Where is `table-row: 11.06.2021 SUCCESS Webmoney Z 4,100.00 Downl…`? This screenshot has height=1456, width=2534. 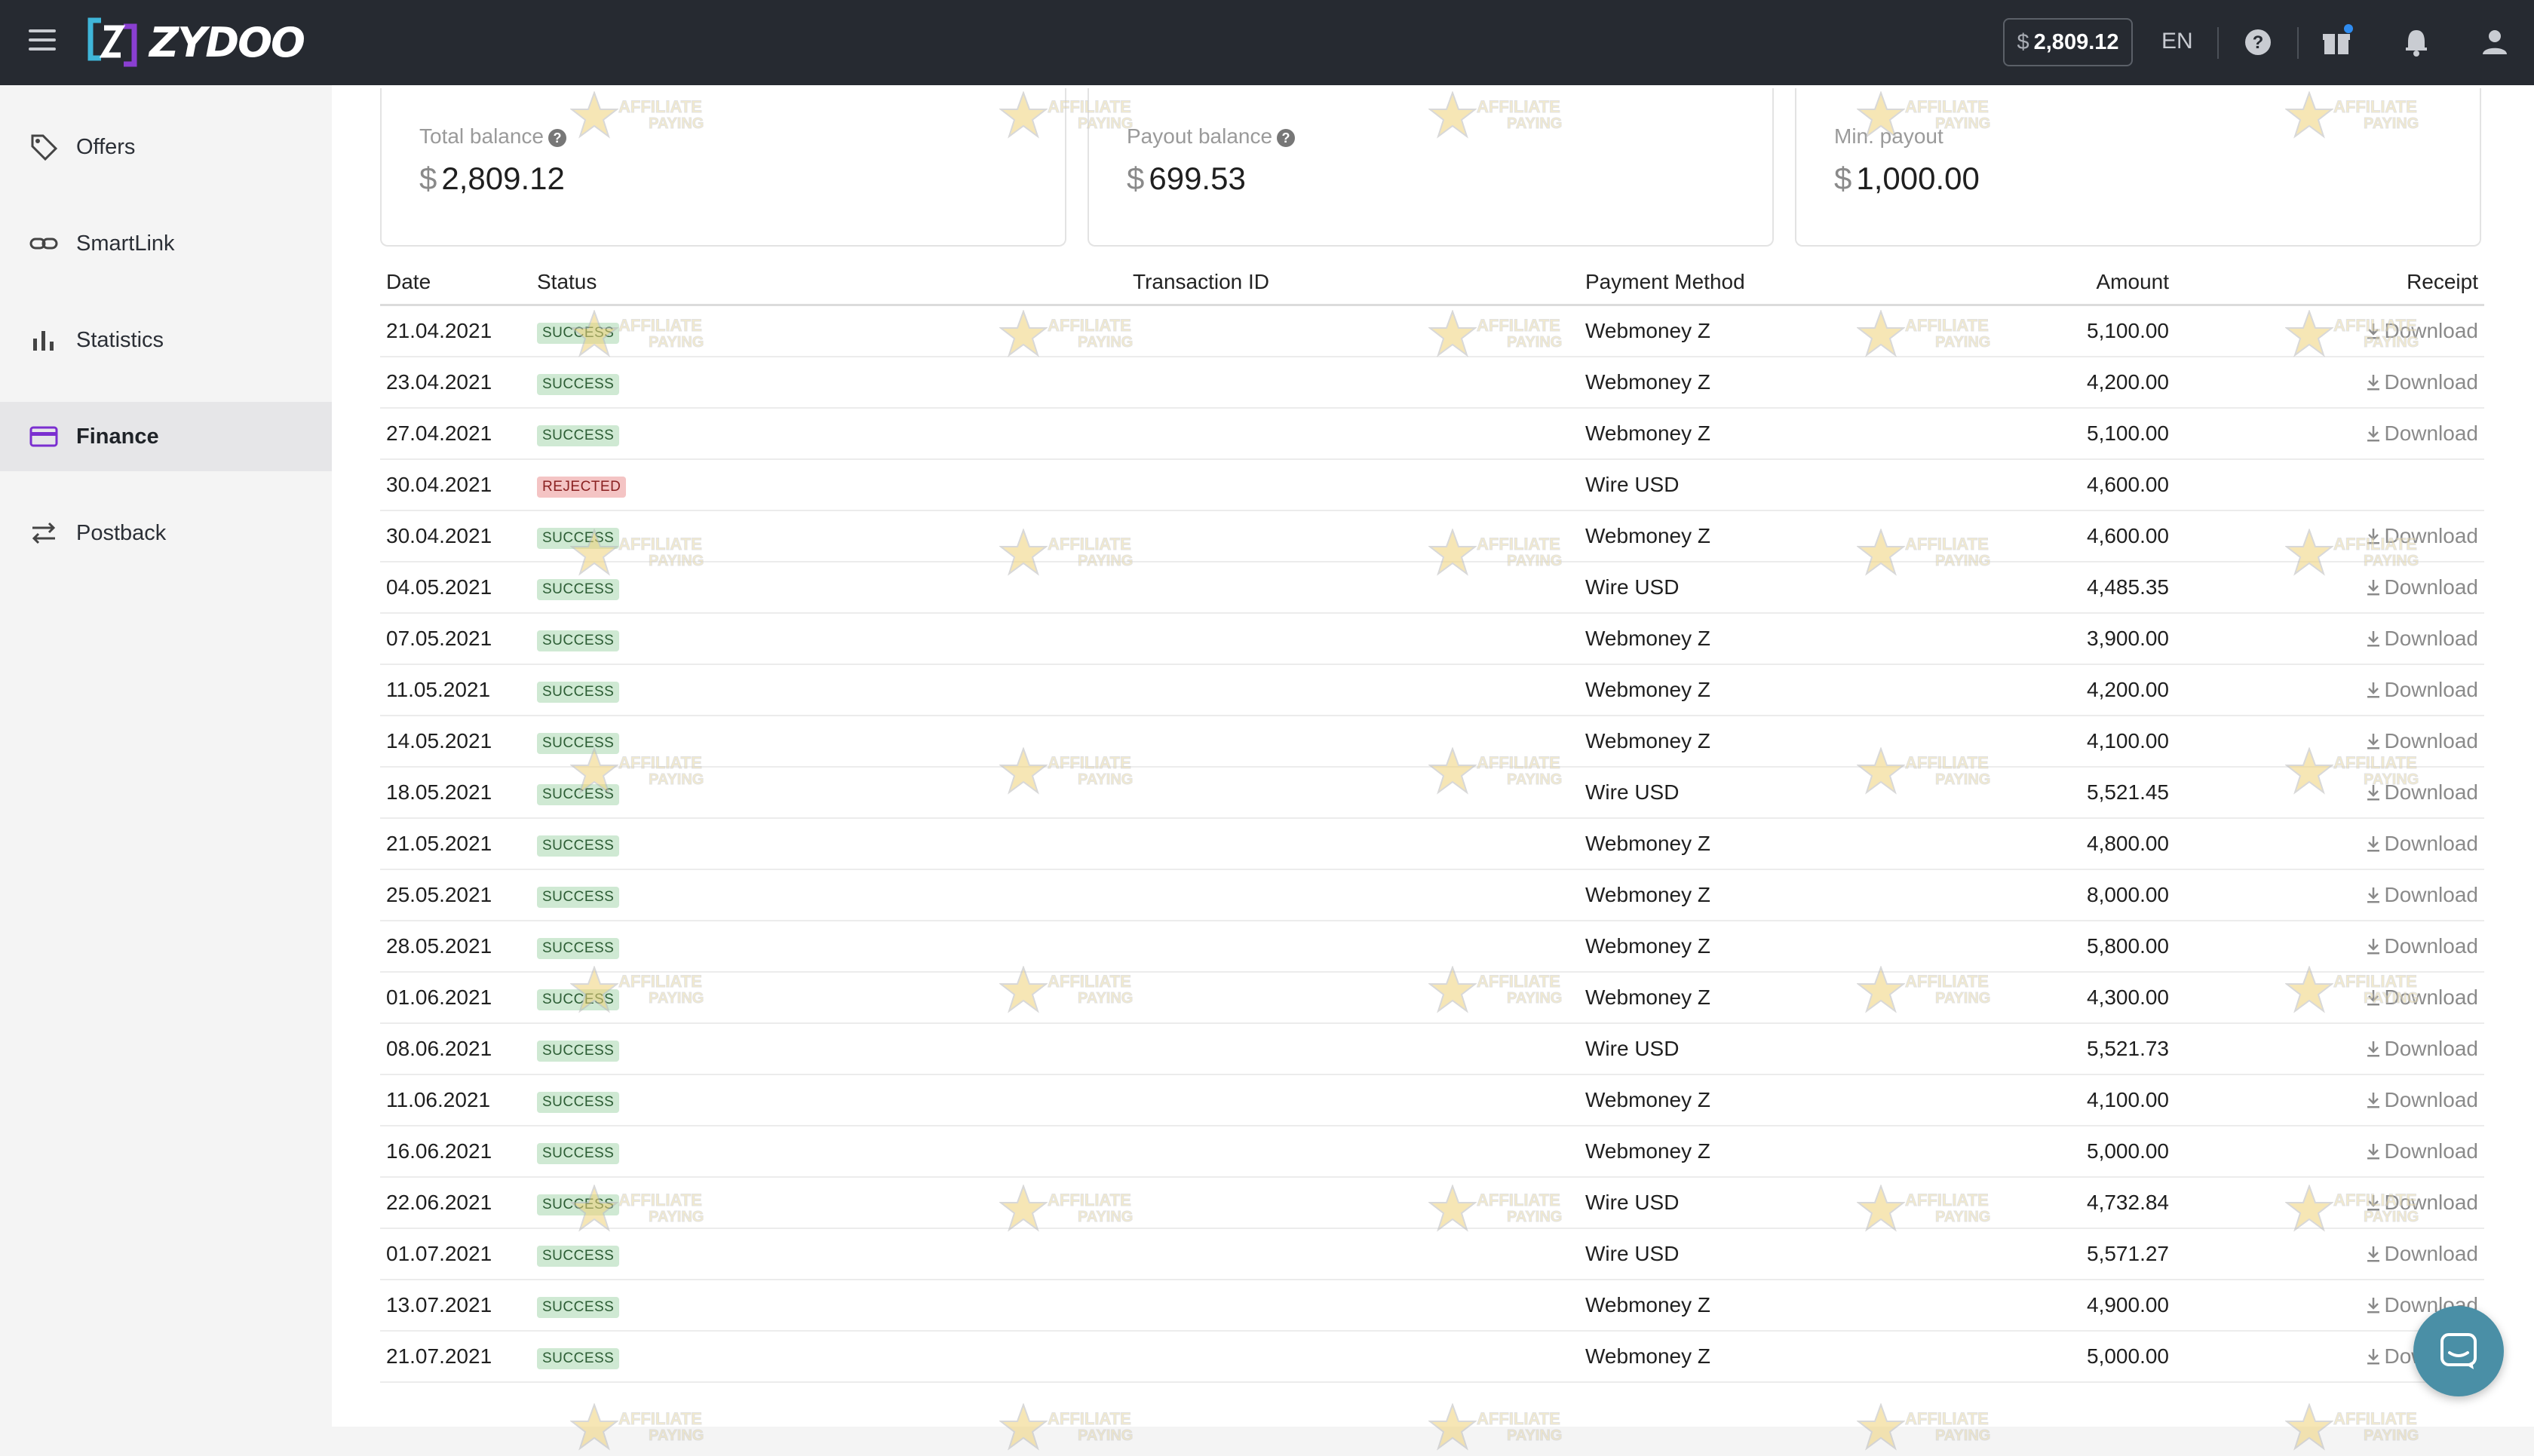
table-row: 11.06.2021 SUCCESS Webmoney Z 4,100.00 Downl… is located at coordinates (1432, 1100).